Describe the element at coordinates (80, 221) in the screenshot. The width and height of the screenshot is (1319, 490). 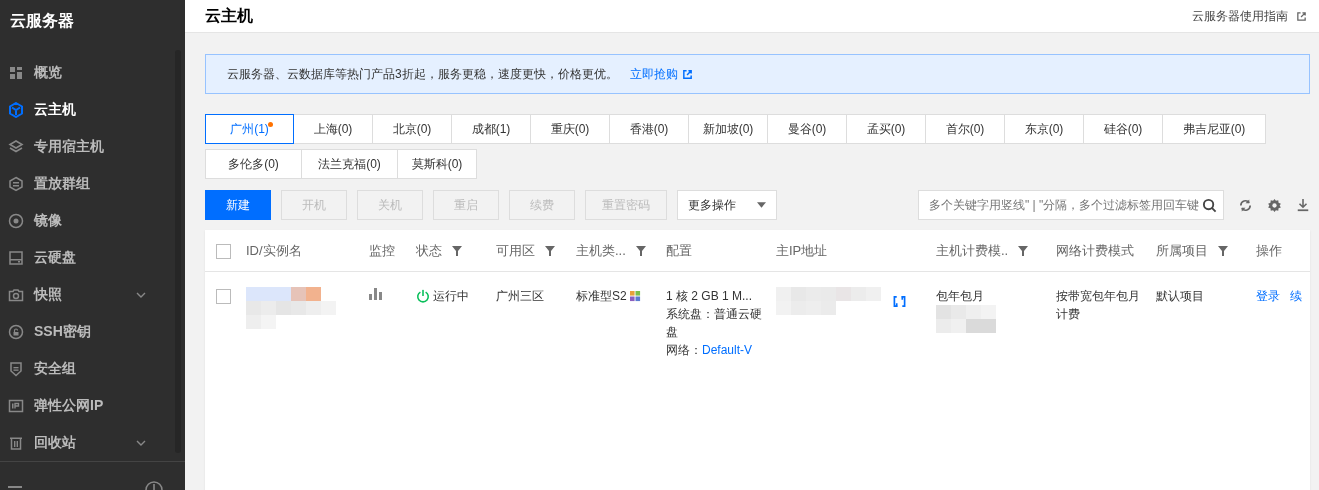
I see `sidebar-item: 镜像` at that location.